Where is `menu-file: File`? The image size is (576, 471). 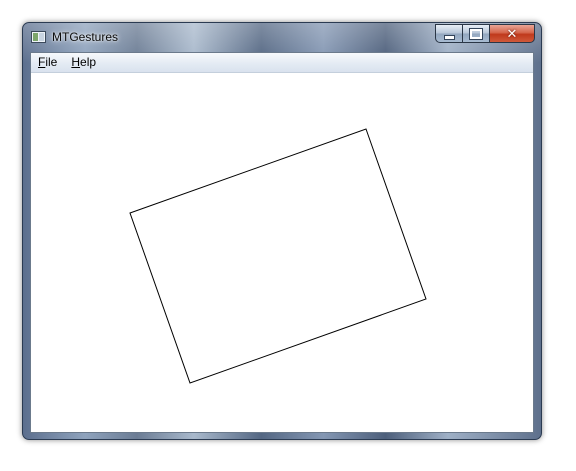 menu-file: File is located at coordinates (47, 62).